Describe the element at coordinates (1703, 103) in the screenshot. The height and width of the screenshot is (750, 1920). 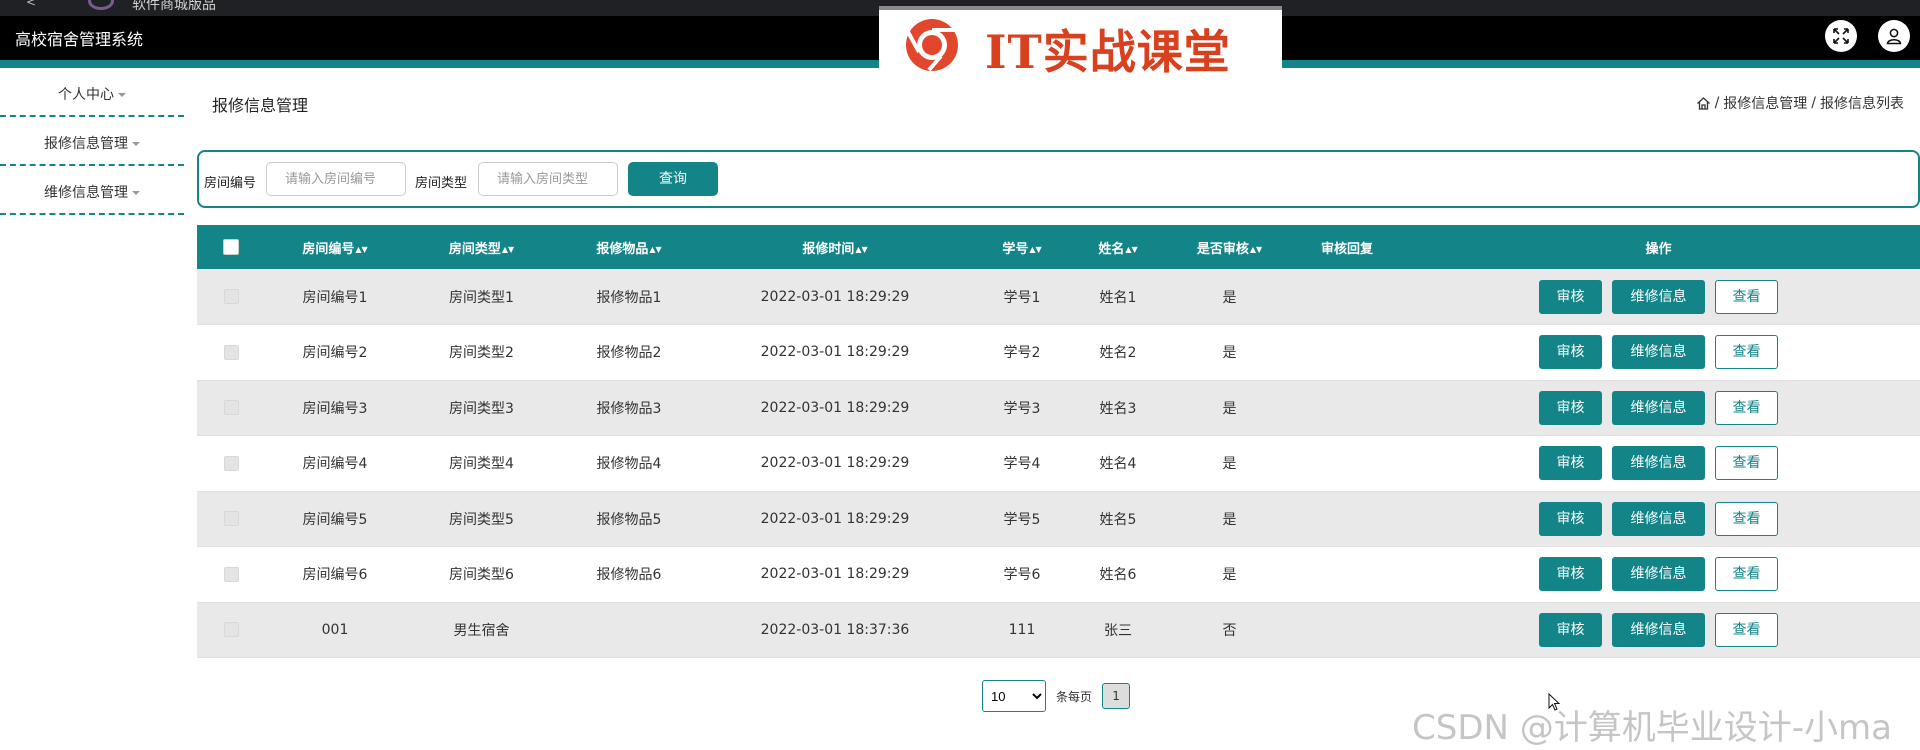
I see `home-icon` at that location.